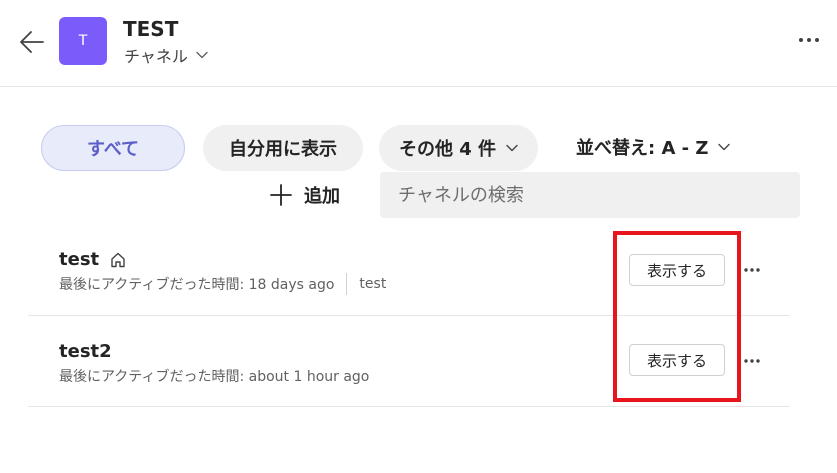 The image size is (837, 473). What do you see at coordinates (281, 195) in the screenshot?
I see `plus-icon` at bounding box center [281, 195].